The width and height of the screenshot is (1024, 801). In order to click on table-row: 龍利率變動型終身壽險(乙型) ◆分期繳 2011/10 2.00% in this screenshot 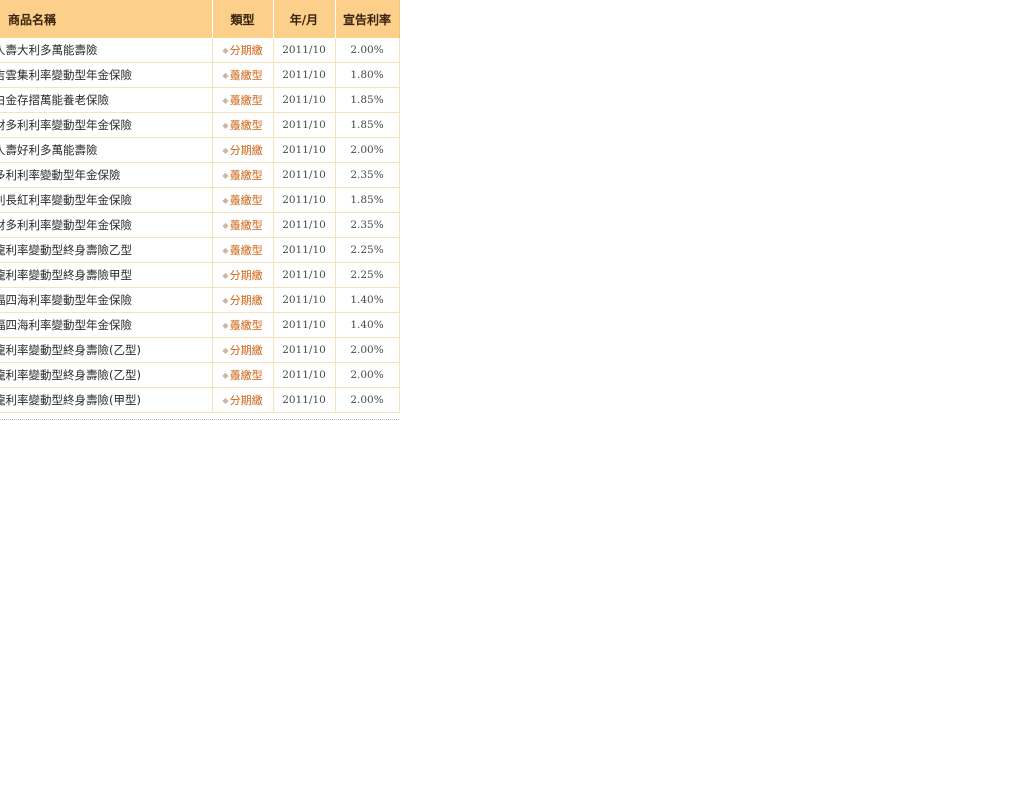, I will do `click(200, 350)`.